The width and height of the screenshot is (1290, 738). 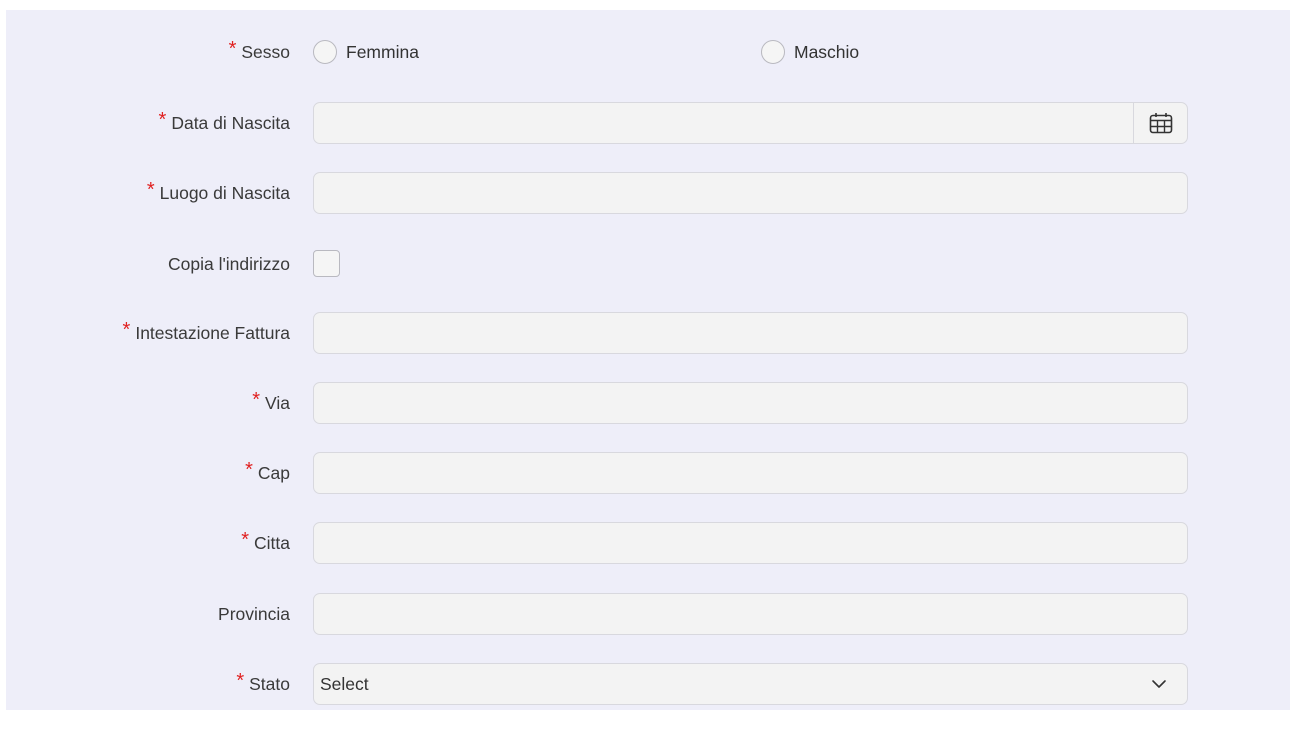 I want to click on cap-label: * Cap, so click(x=267, y=471).